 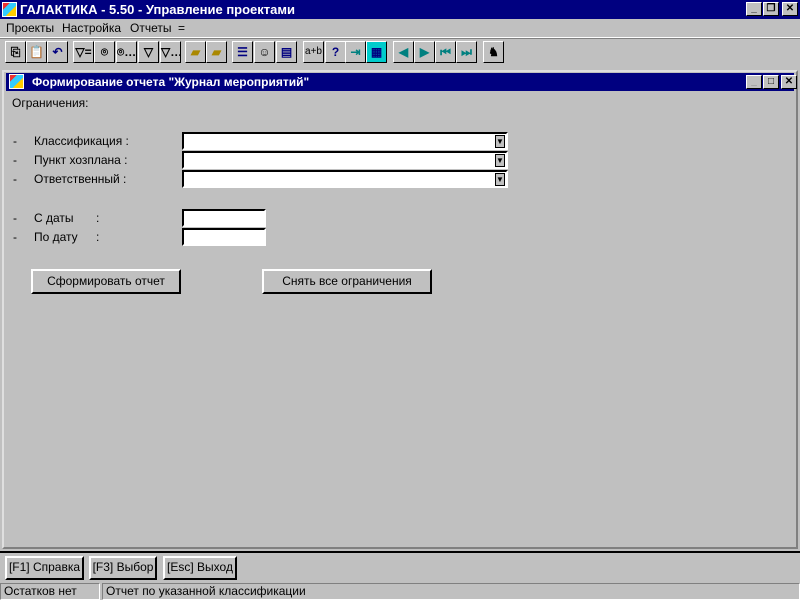 What do you see at coordinates (345, 141) in the screenshot?
I see `classification-combo: ▼` at bounding box center [345, 141].